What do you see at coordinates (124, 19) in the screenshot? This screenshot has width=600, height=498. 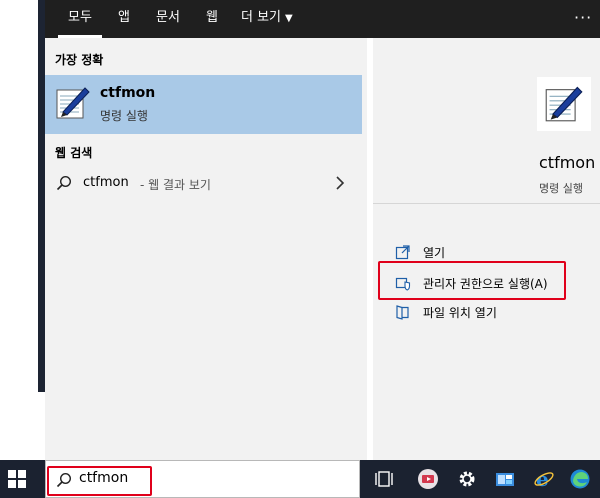 I see `tab-apps: 앱` at bounding box center [124, 19].